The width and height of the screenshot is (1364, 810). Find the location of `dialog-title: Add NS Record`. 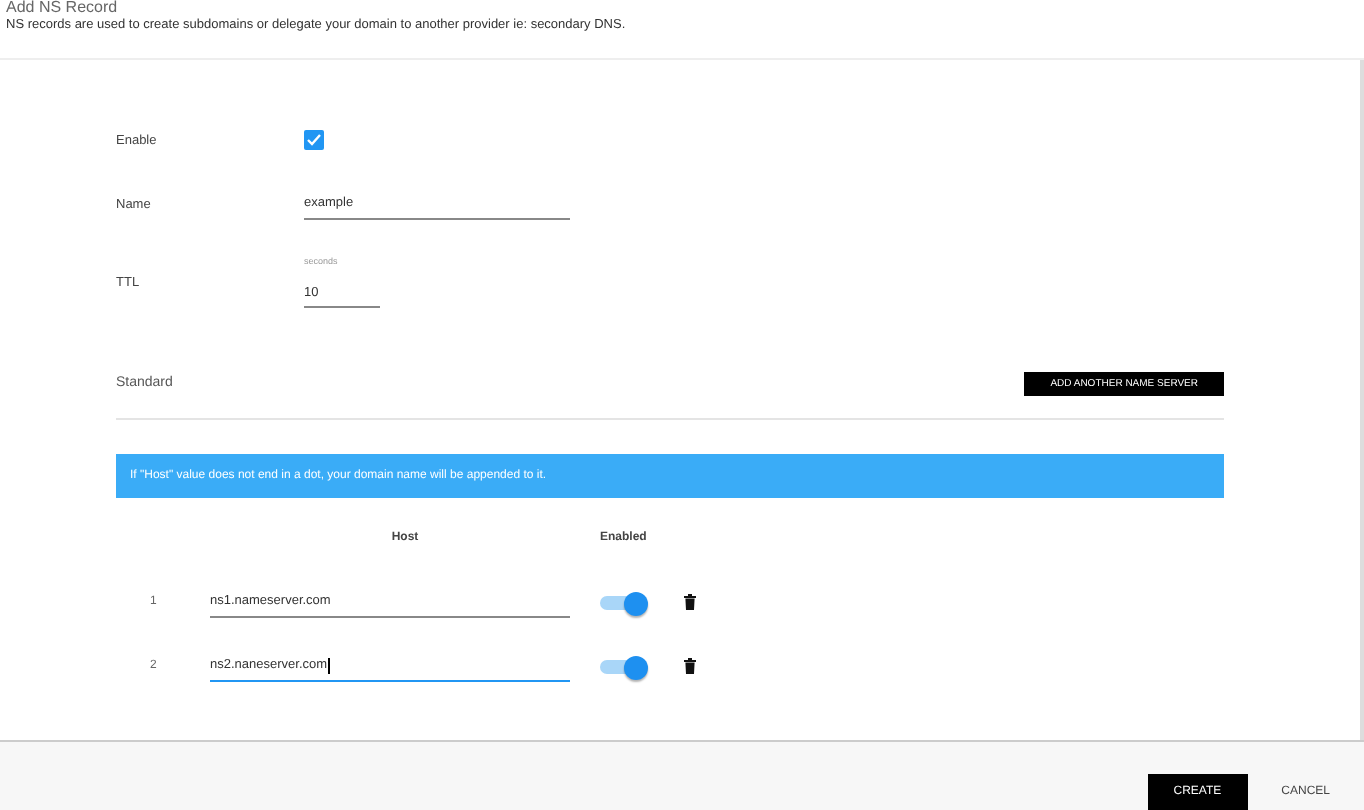

dialog-title: Add NS Record is located at coordinates (63, 8).